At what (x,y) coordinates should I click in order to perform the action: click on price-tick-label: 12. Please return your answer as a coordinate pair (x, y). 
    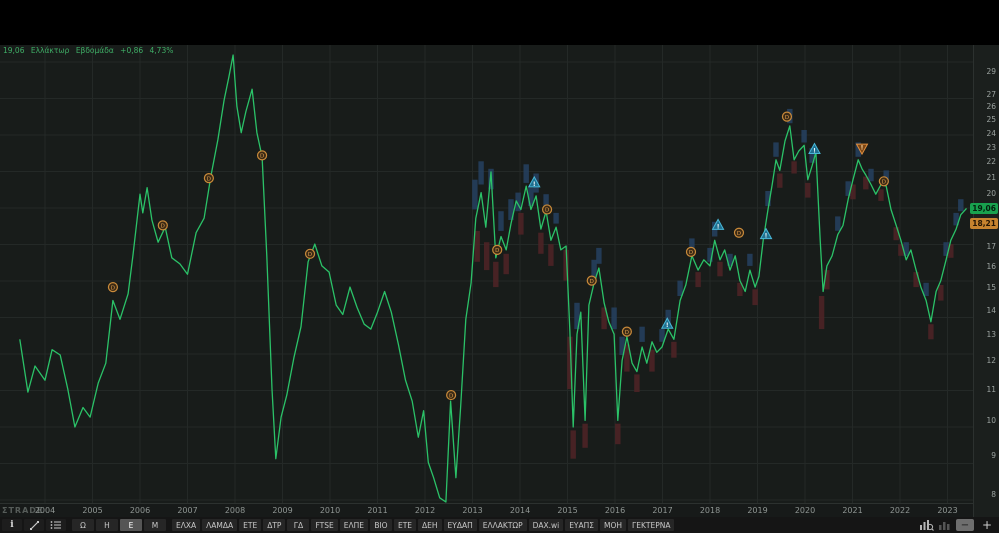
    Looking at the image, I should click on (991, 361).